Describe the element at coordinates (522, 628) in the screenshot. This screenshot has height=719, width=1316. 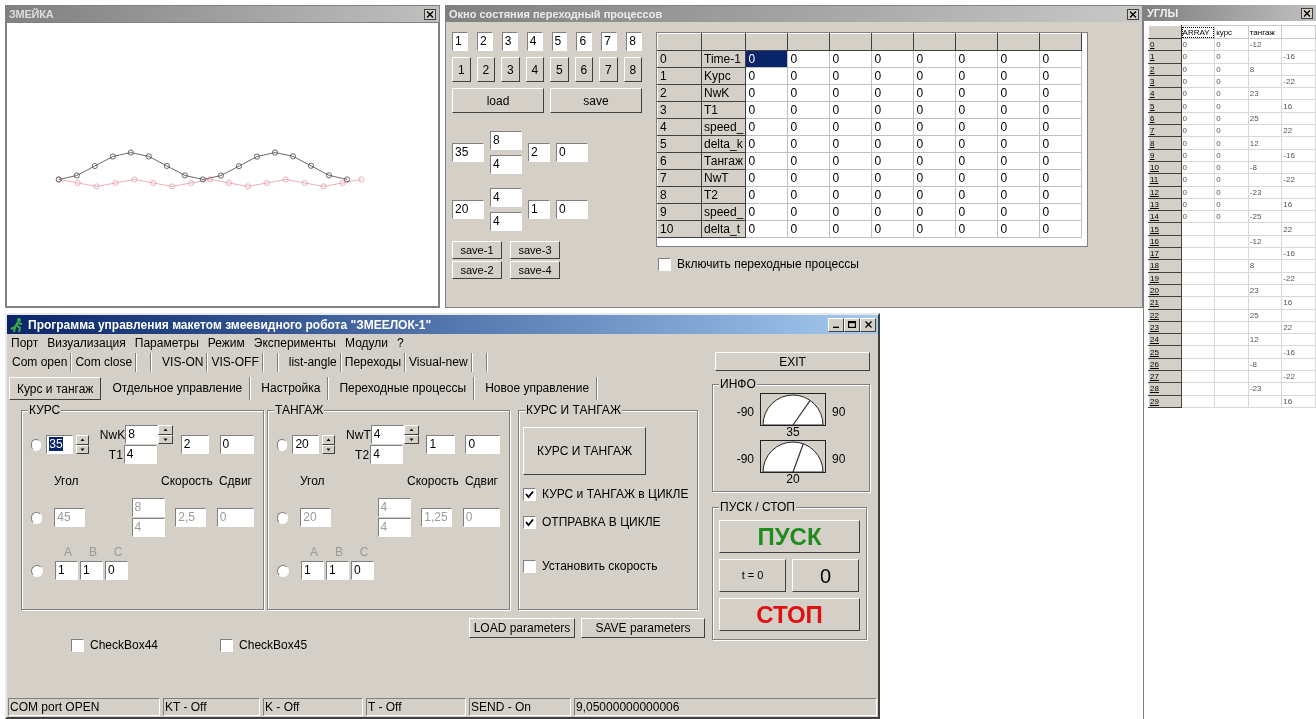
I see `button: LOAD parameters` at that location.